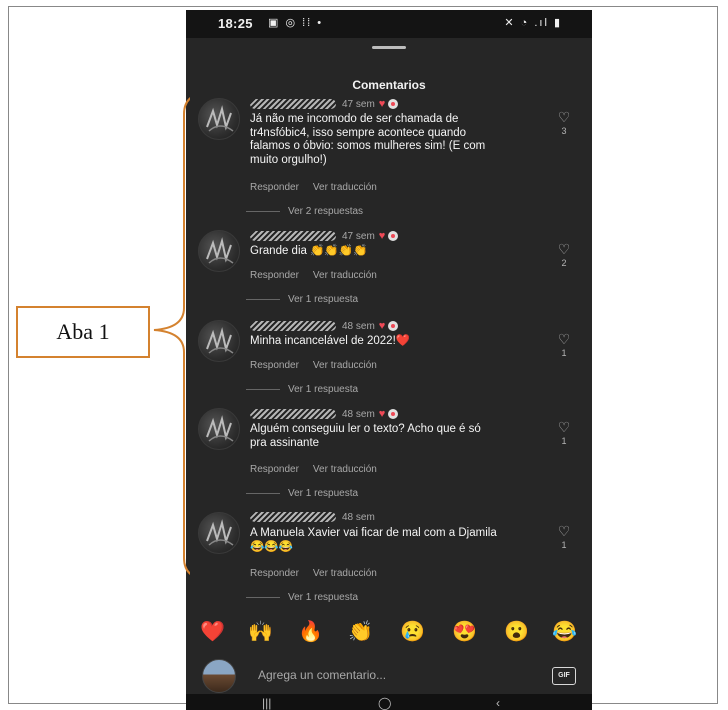  Describe the element at coordinates (309, 251) in the screenshot. I see `comment-text: Grande dia 👏👏👏👏` at that location.